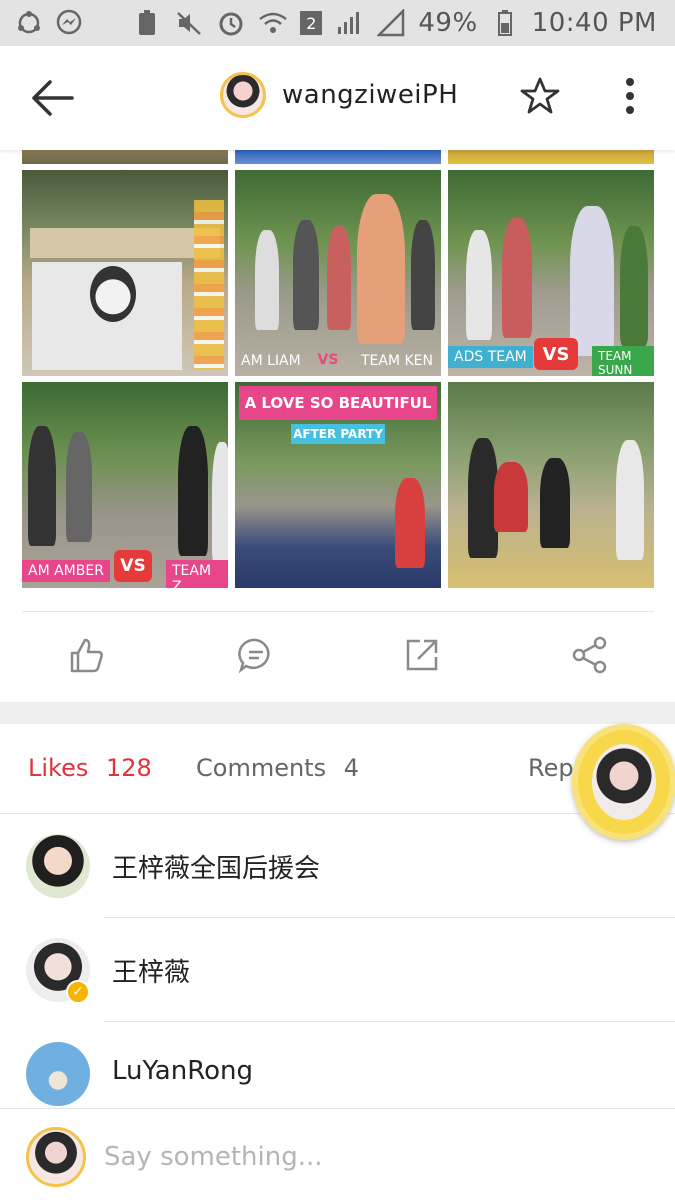  I want to click on photo-thumbnail: AM AMBER VS TEAM Z, so click(125, 485).